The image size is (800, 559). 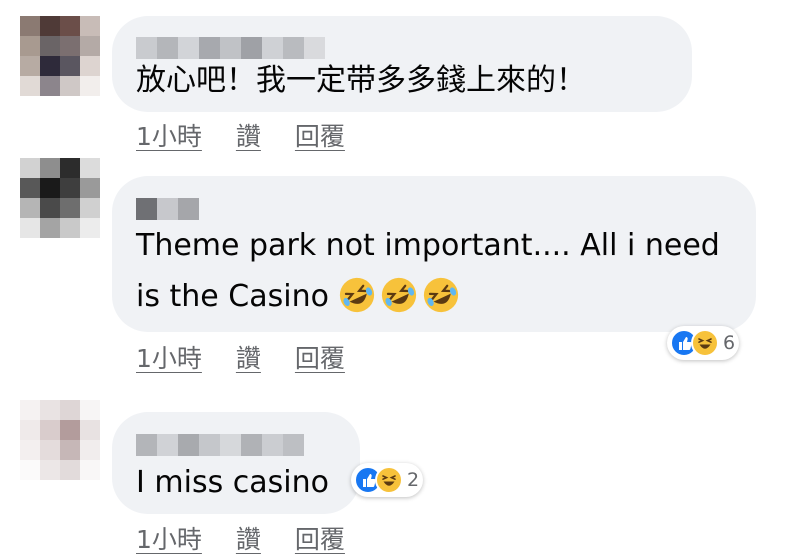 I want to click on reaction-count: 2, so click(x=413, y=480).